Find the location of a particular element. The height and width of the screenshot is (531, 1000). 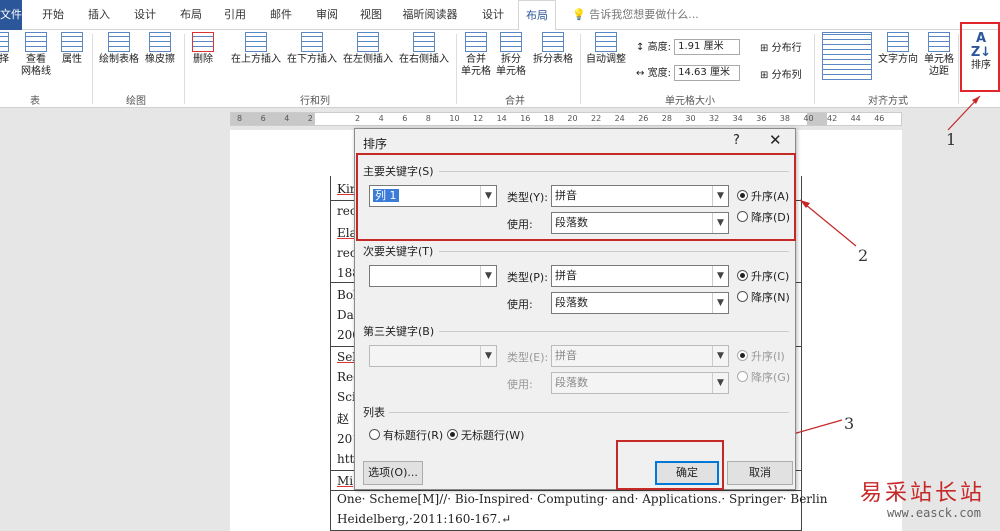

no-header-row-radio: 无标题行(W) is located at coordinates (485, 435).